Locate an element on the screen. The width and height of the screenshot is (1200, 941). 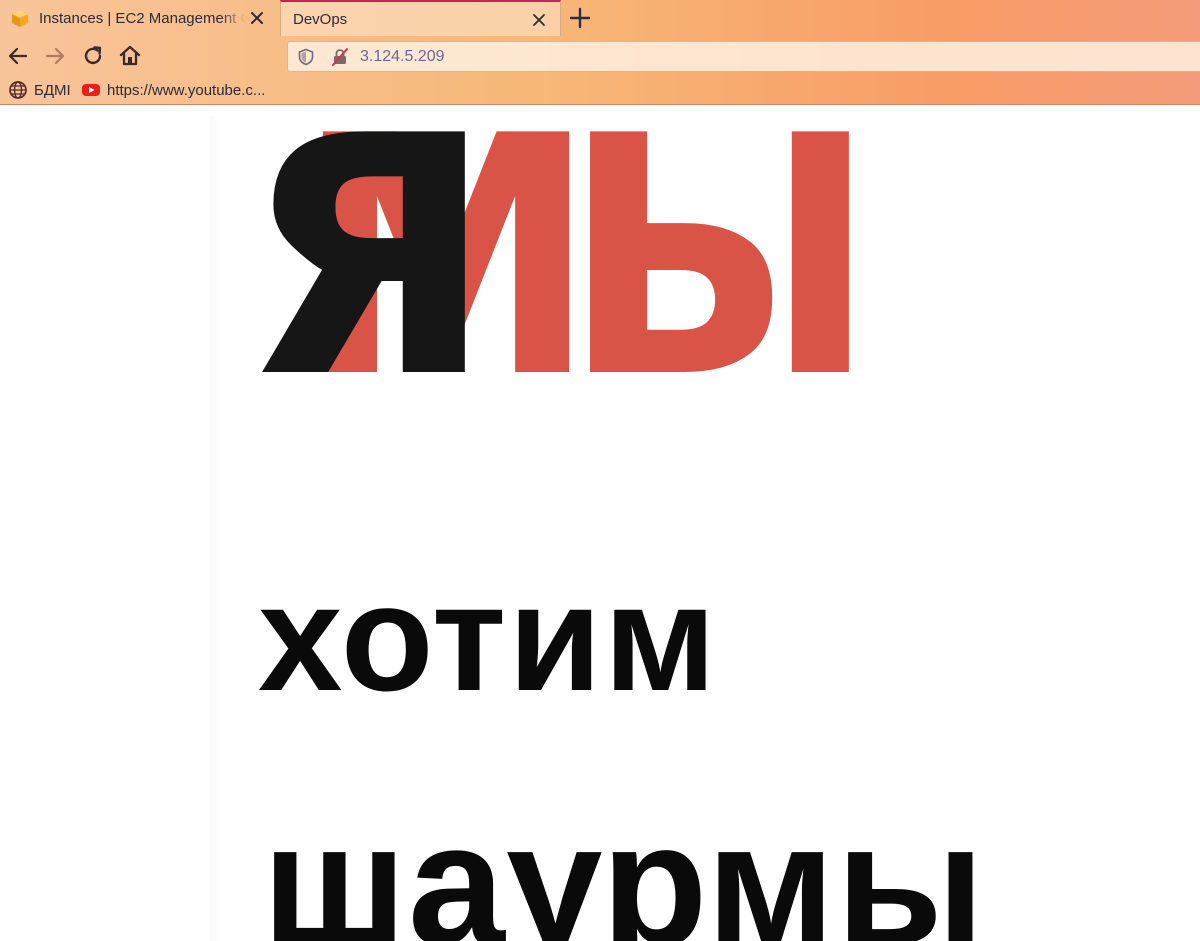
tab-bar: Instances | EC2 Management Co DevOps is located at coordinates (600, 18).